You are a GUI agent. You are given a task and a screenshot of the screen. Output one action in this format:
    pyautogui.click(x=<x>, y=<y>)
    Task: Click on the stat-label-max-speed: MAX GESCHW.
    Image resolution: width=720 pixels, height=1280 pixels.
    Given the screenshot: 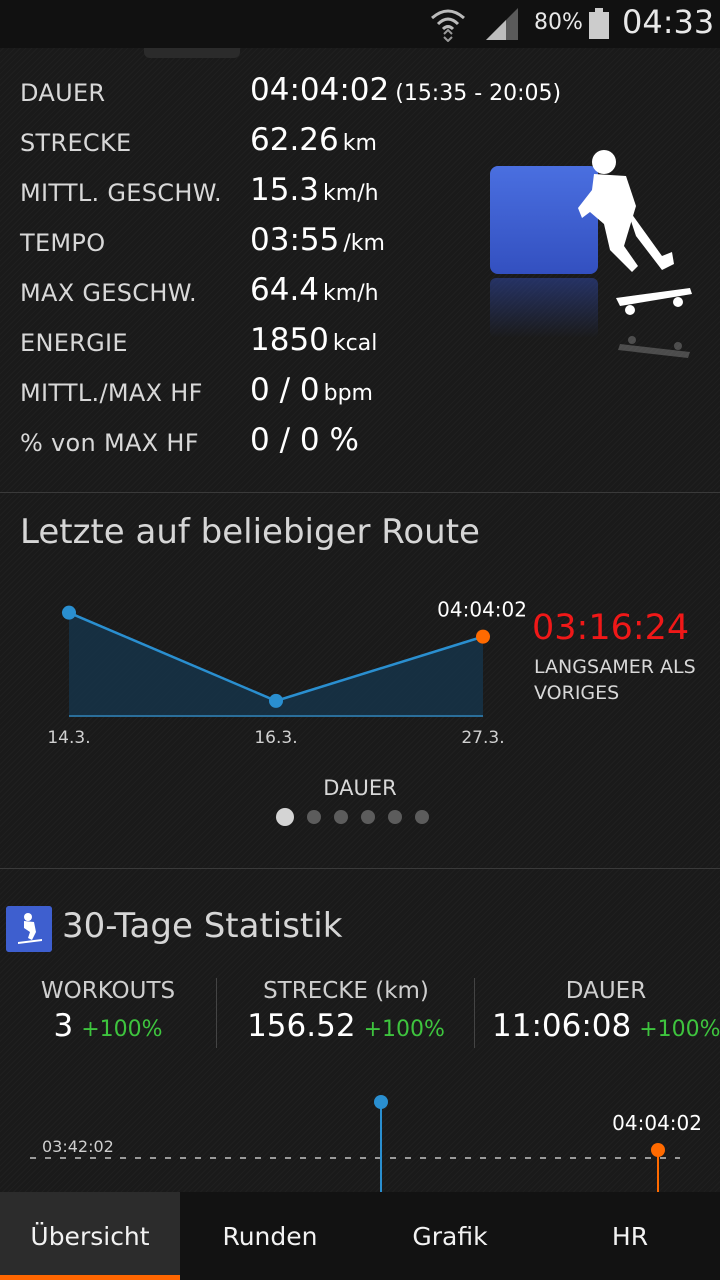 What is the action you would take?
    pyautogui.click(x=108, y=293)
    